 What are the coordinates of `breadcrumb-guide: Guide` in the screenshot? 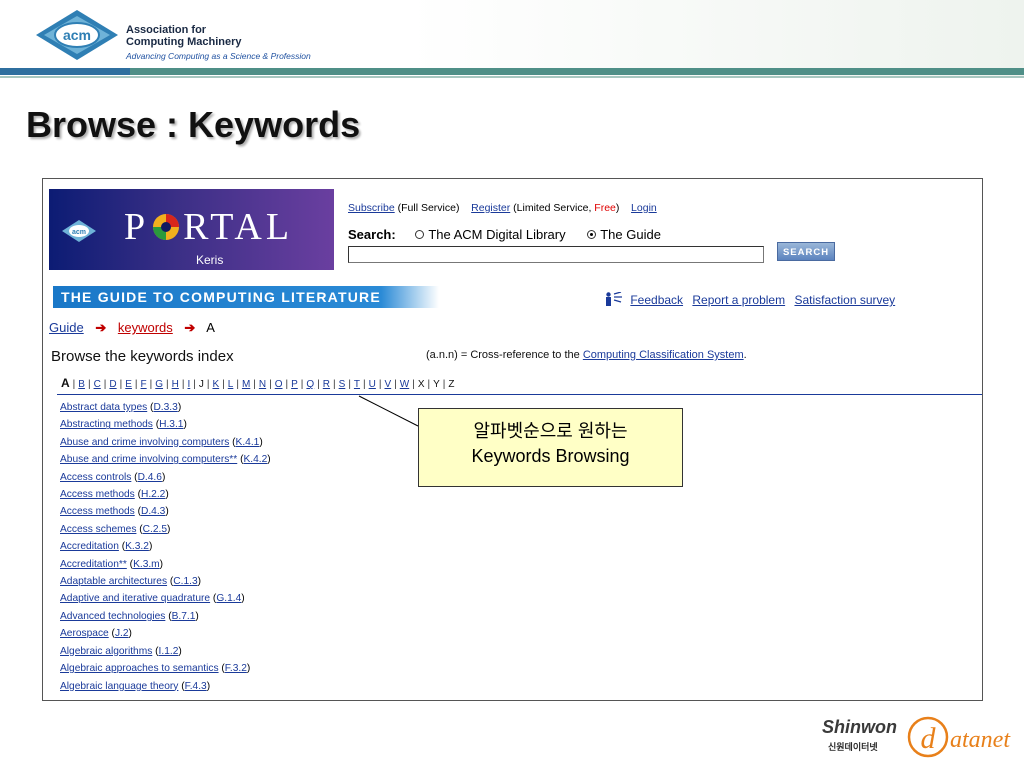 It's located at (66, 327).